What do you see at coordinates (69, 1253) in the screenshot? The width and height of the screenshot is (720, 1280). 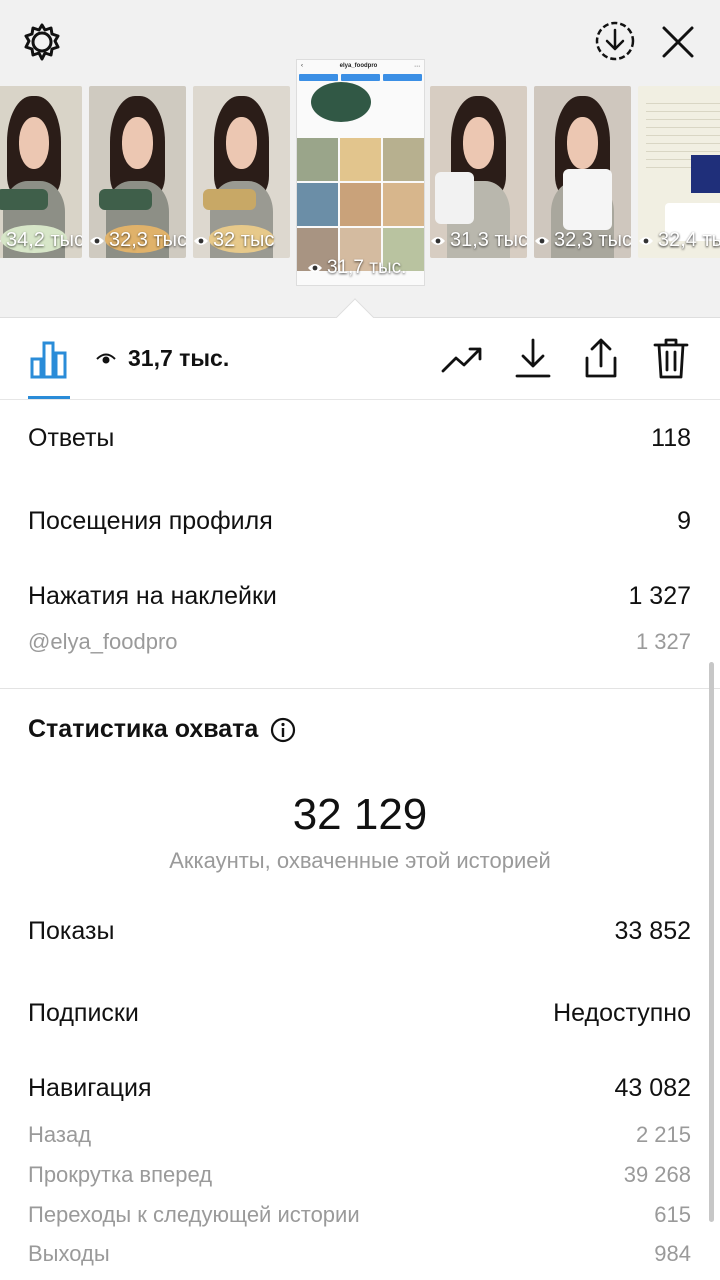 I see `stat-label: Выходы` at bounding box center [69, 1253].